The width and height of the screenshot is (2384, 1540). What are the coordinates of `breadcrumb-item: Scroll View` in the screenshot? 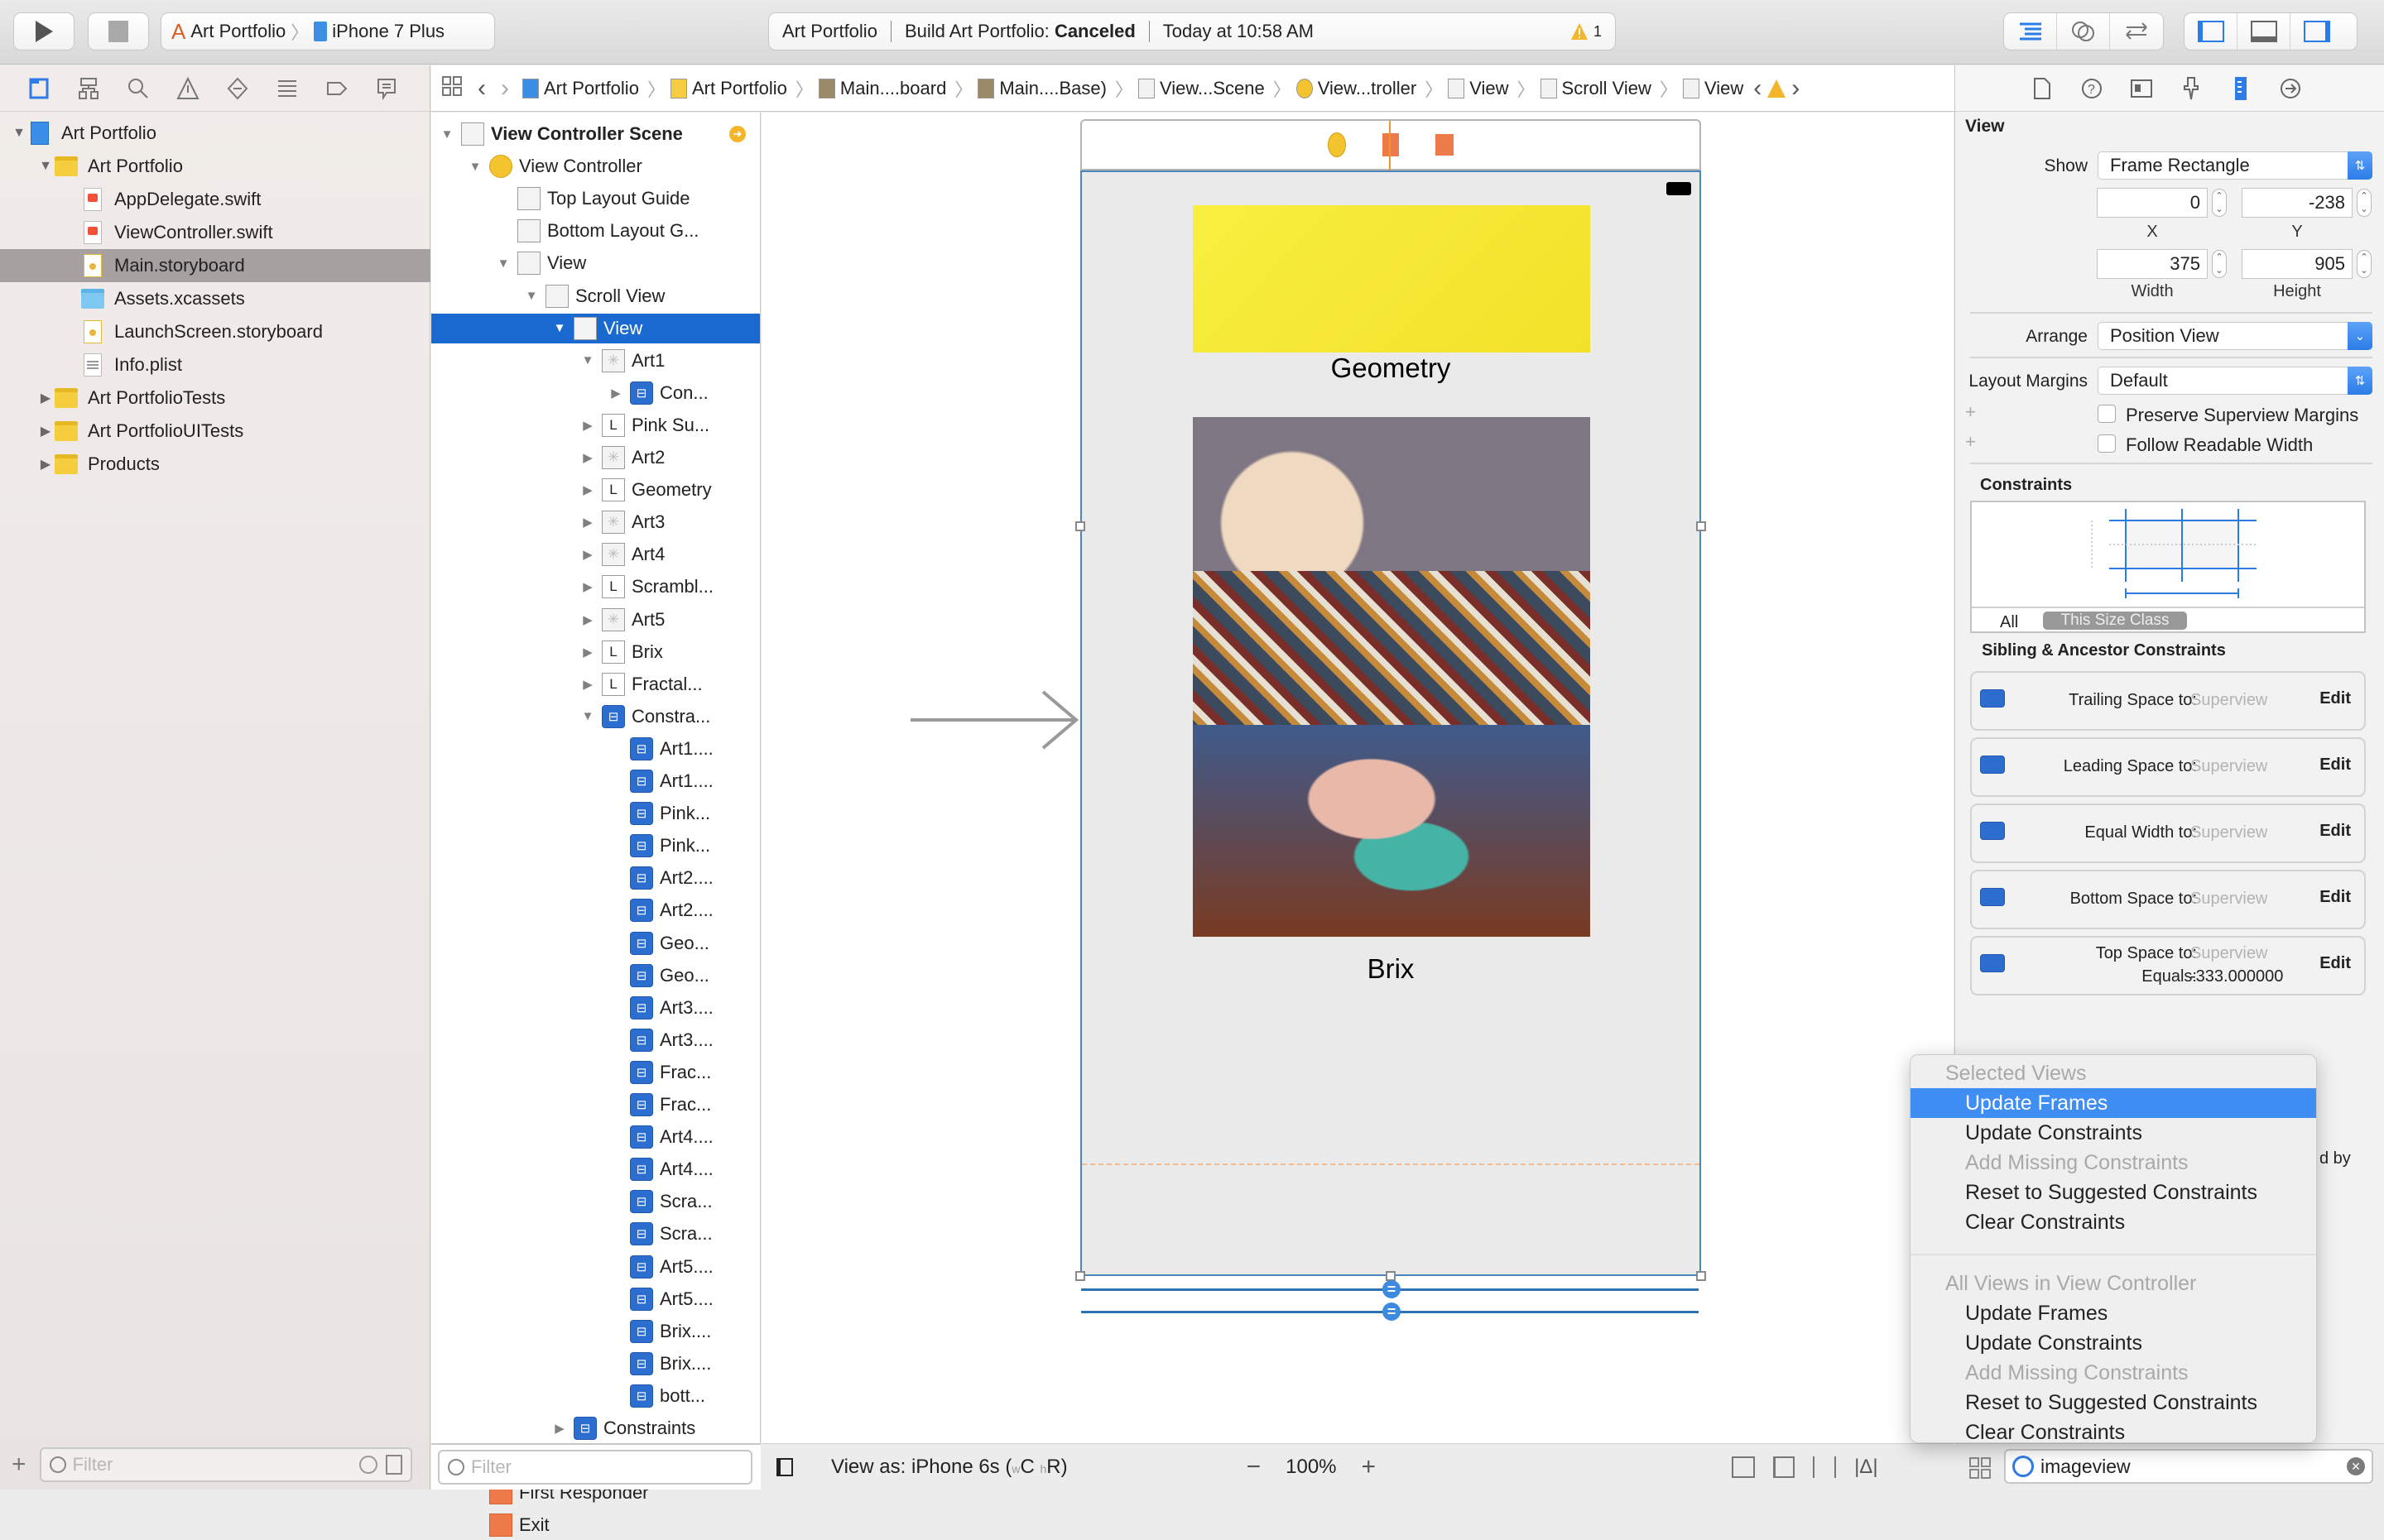 It's located at (1595, 88).